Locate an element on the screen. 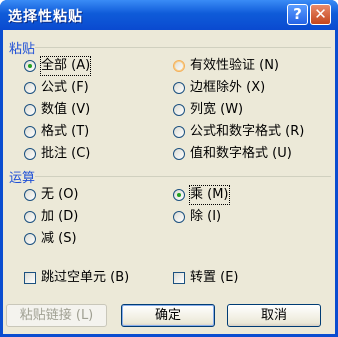  help-icon: ? is located at coordinates (297, 14).